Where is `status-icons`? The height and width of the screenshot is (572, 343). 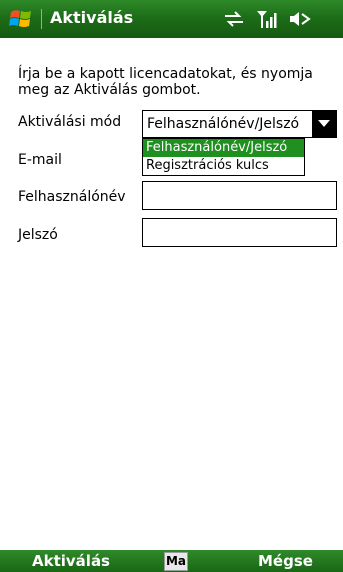
status-icons is located at coordinates (267, 19).